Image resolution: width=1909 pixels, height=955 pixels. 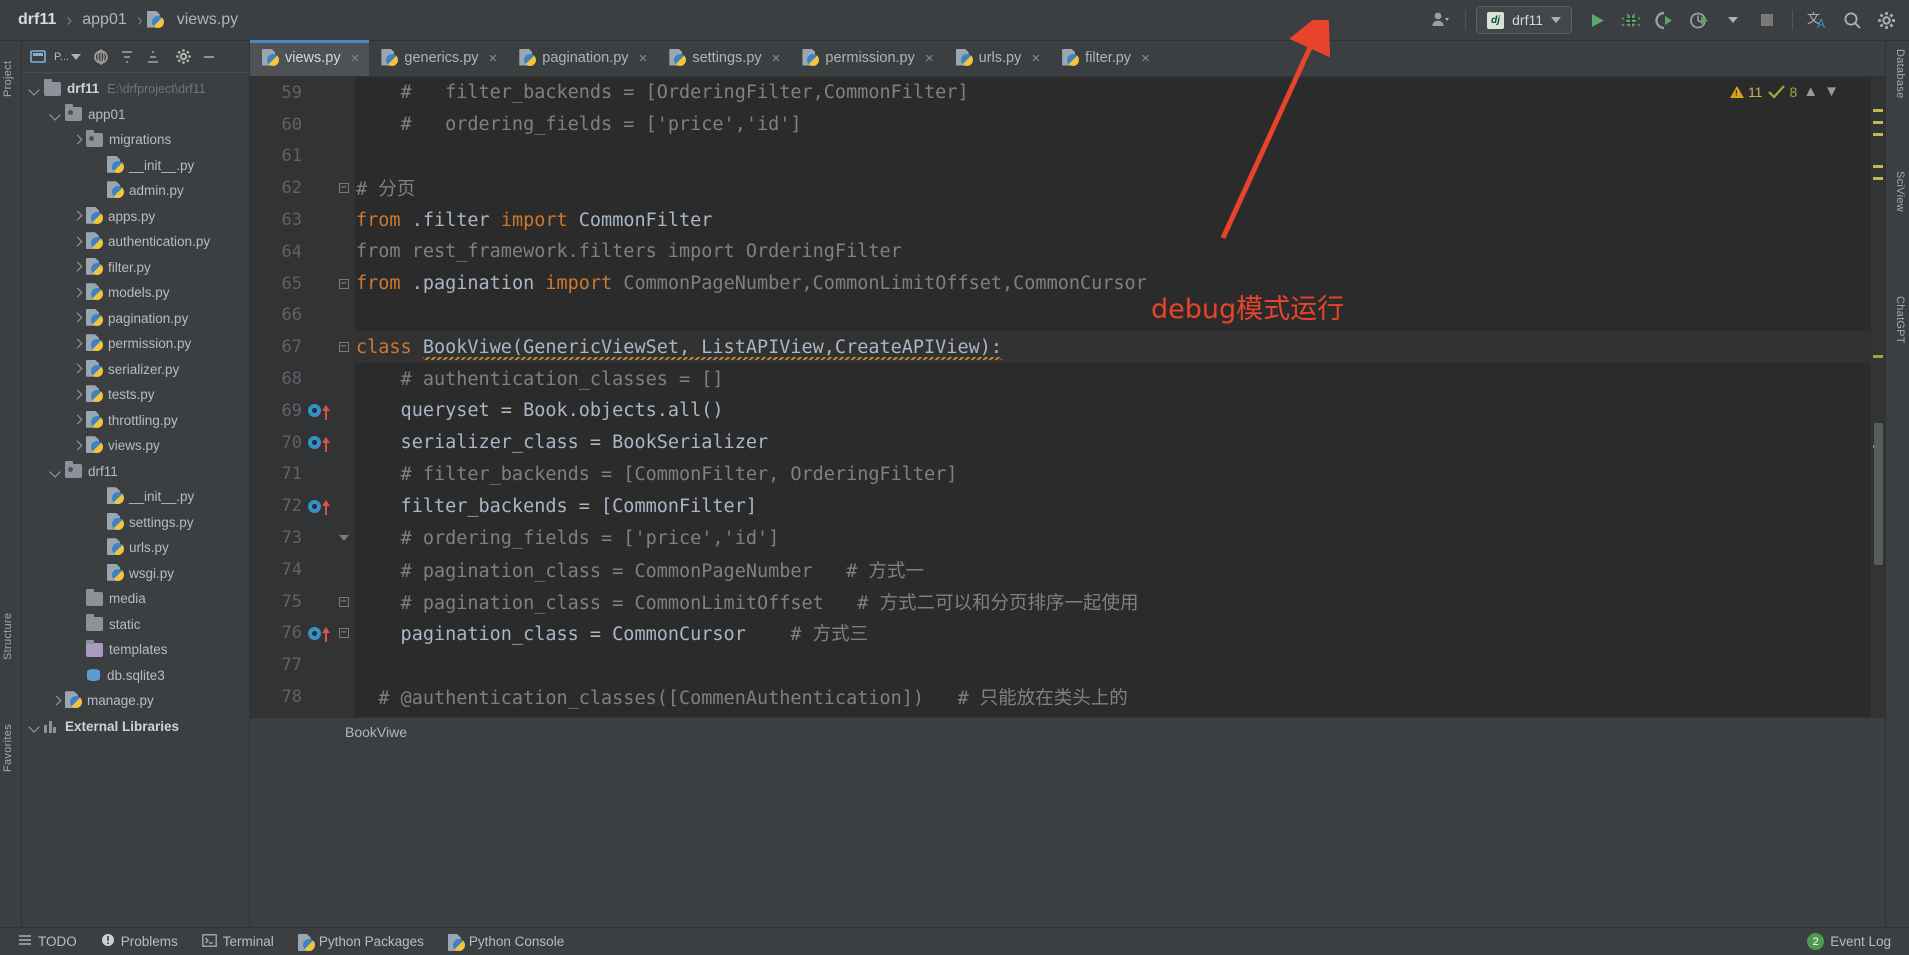 I want to click on tree-item: settings.py, so click(x=135, y=523).